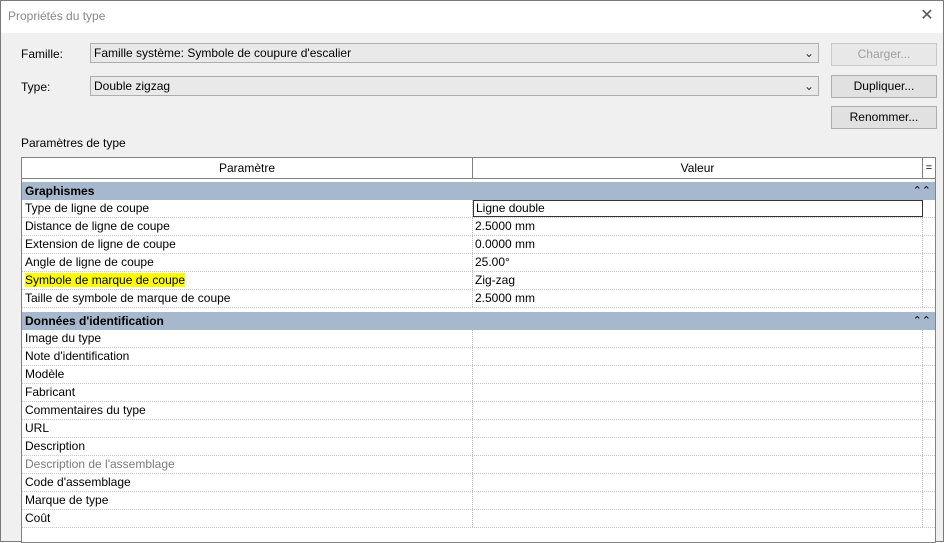 This screenshot has height=543, width=944. I want to click on param-name: Description, so click(247, 446).